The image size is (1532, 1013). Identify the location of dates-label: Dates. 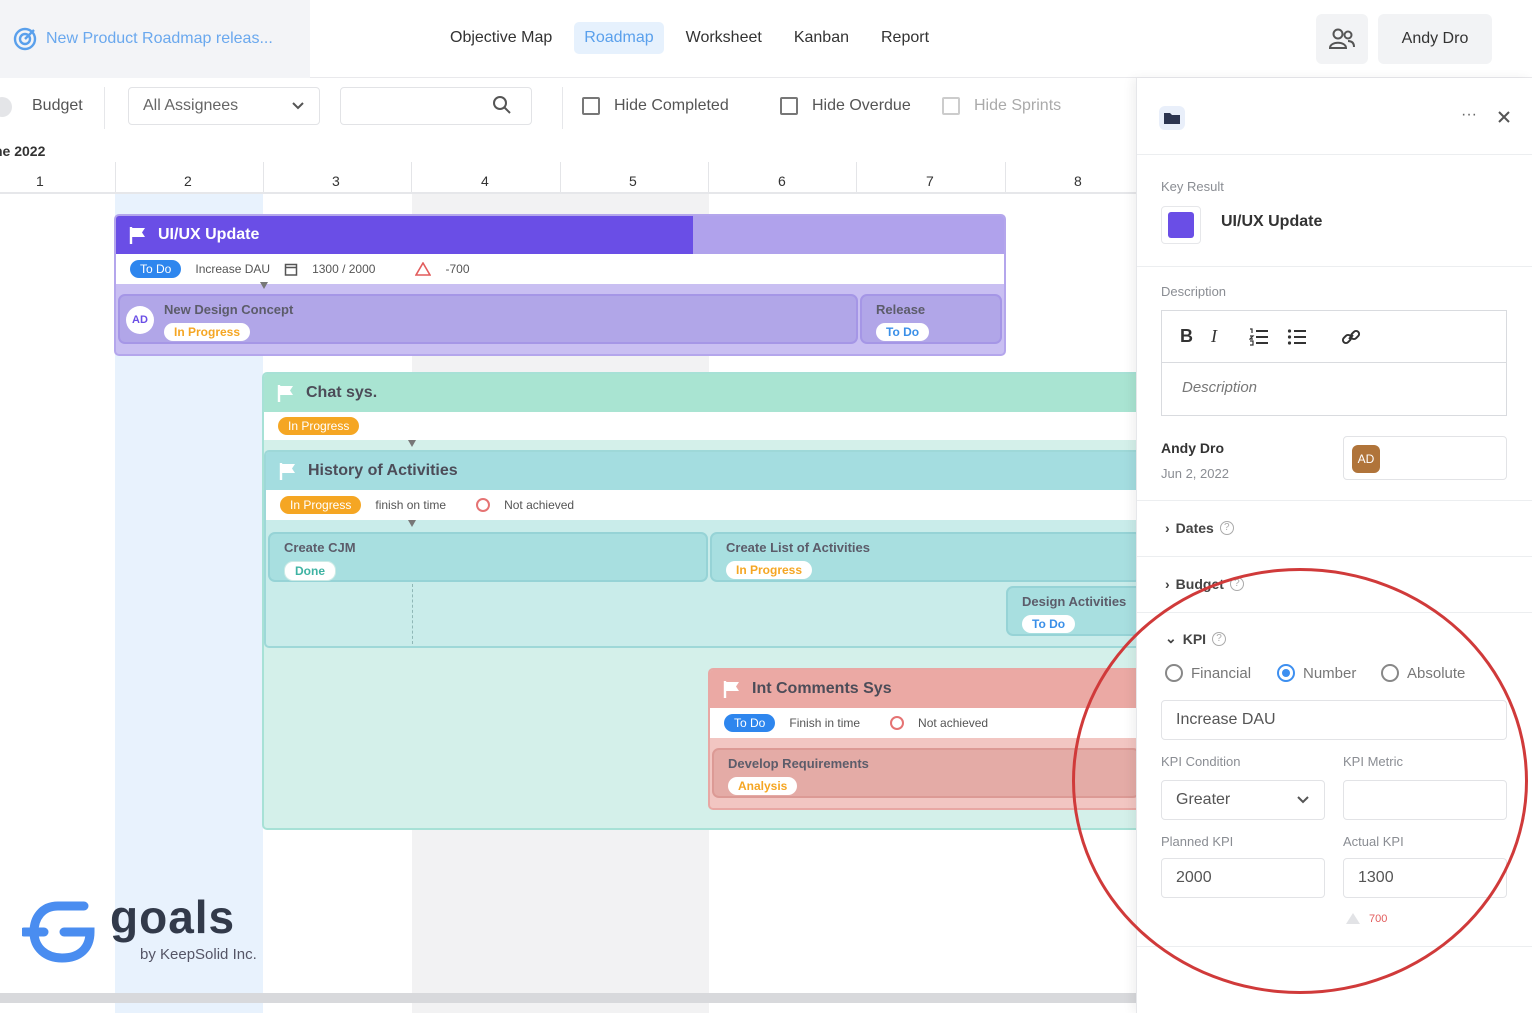
(1194, 528).